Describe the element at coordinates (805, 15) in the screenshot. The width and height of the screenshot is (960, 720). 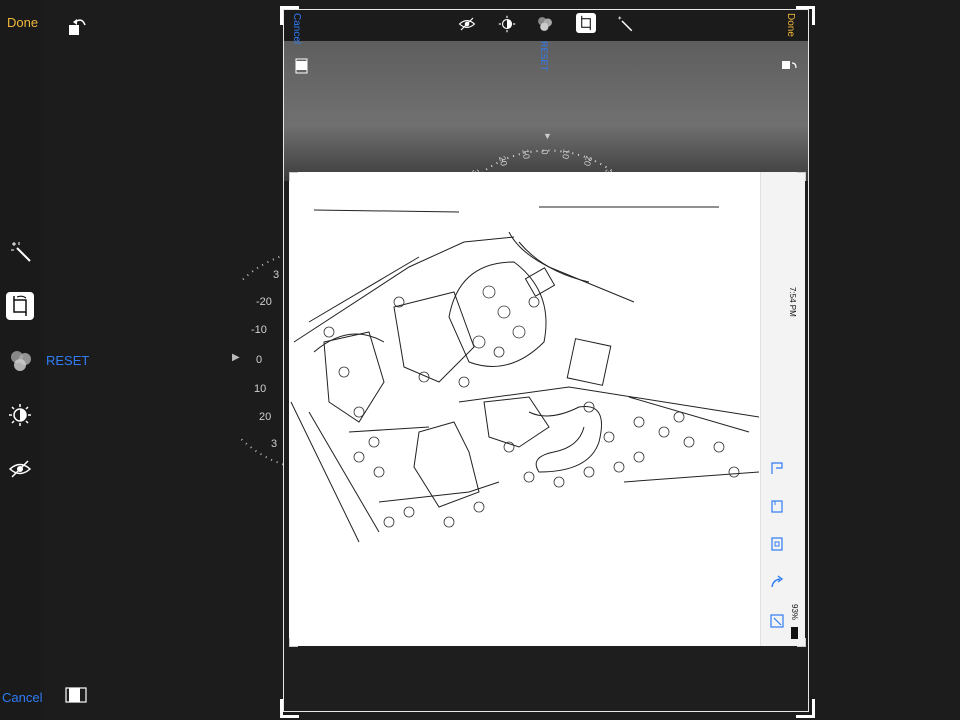
I see `crop-handle-top-right` at that location.